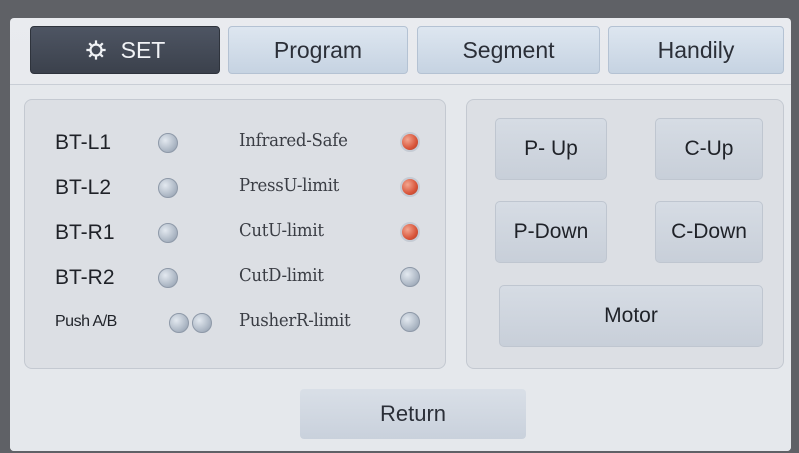 The height and width of the screenshot is (453, 799). What do you see at coordinates (168, 188) in the screenshot?
I see `indicator-bt-l2` at bounding box center [168, 188].